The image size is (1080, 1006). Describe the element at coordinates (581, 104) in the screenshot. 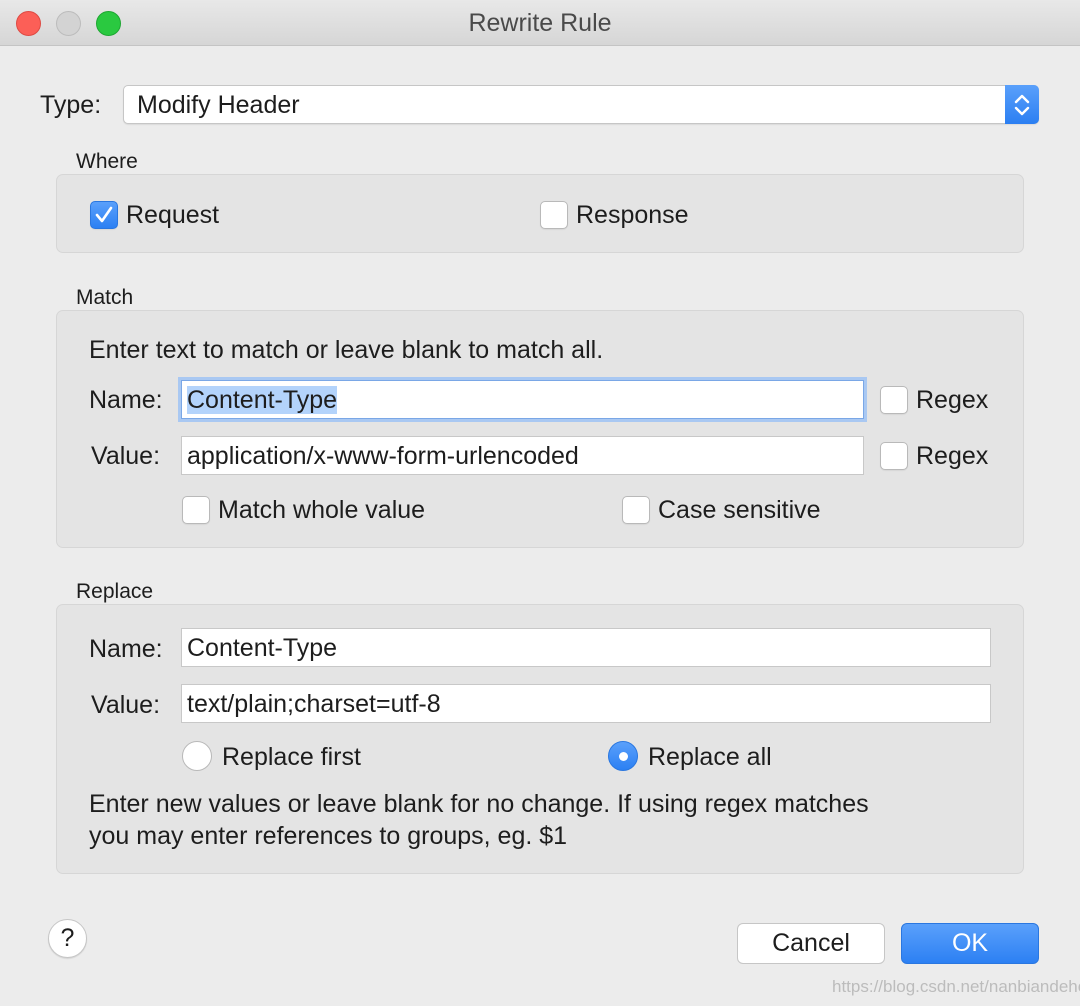

I see `type-select: Modify Header` at that location.